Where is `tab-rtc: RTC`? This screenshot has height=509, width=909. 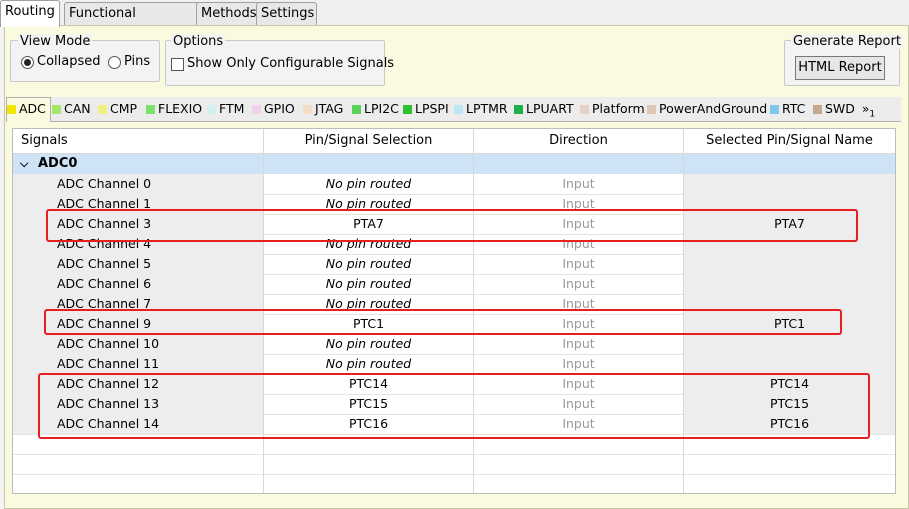
tab-rtc: RTC is located at coordinates (787, 109).